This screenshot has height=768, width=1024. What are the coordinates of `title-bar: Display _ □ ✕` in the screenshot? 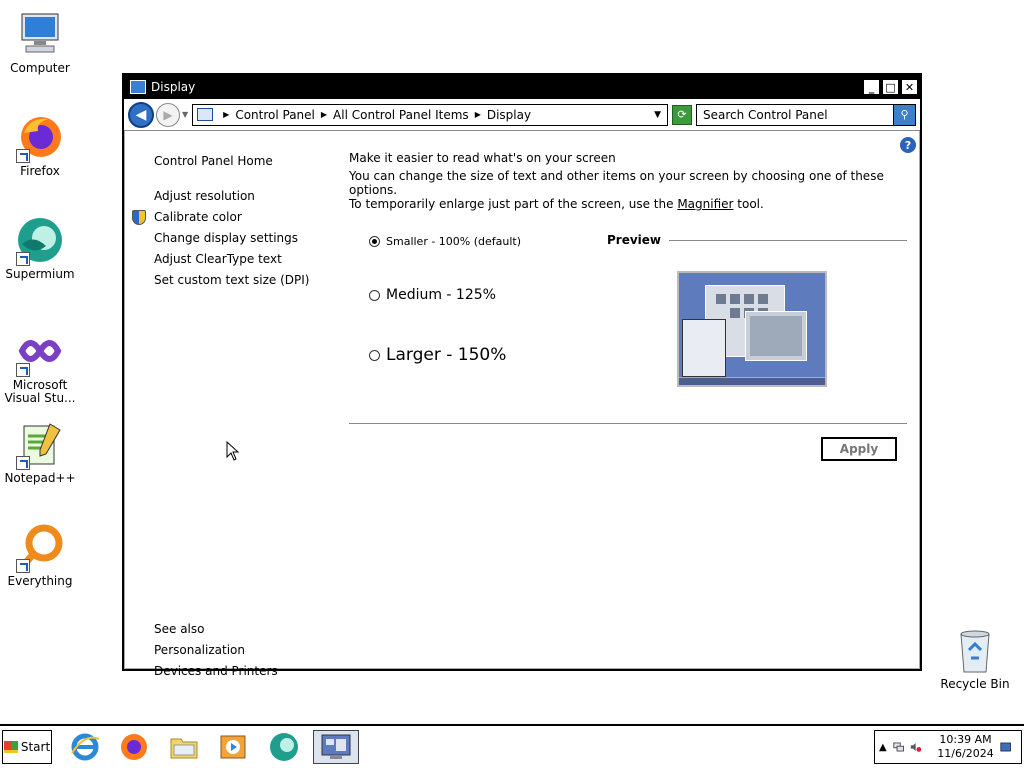 It's located at (522, 87).